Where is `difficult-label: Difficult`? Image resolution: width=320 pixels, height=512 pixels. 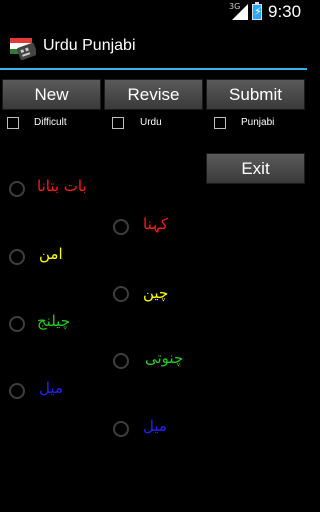 difficult-label: Difficult is located at coordinates (50, 122).